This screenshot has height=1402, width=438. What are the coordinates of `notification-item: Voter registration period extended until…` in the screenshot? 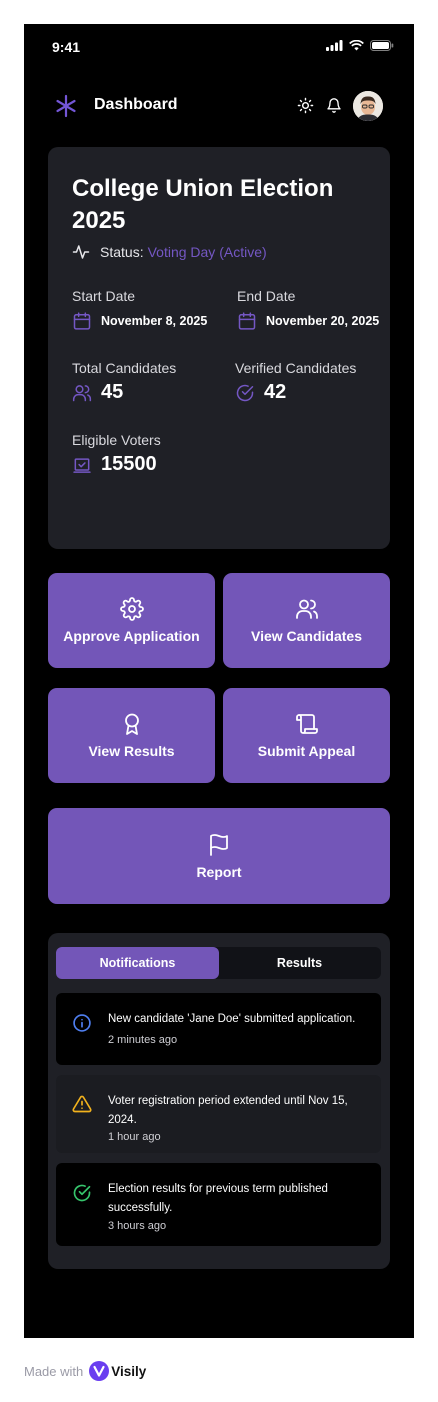 It's located at (218, 1114).